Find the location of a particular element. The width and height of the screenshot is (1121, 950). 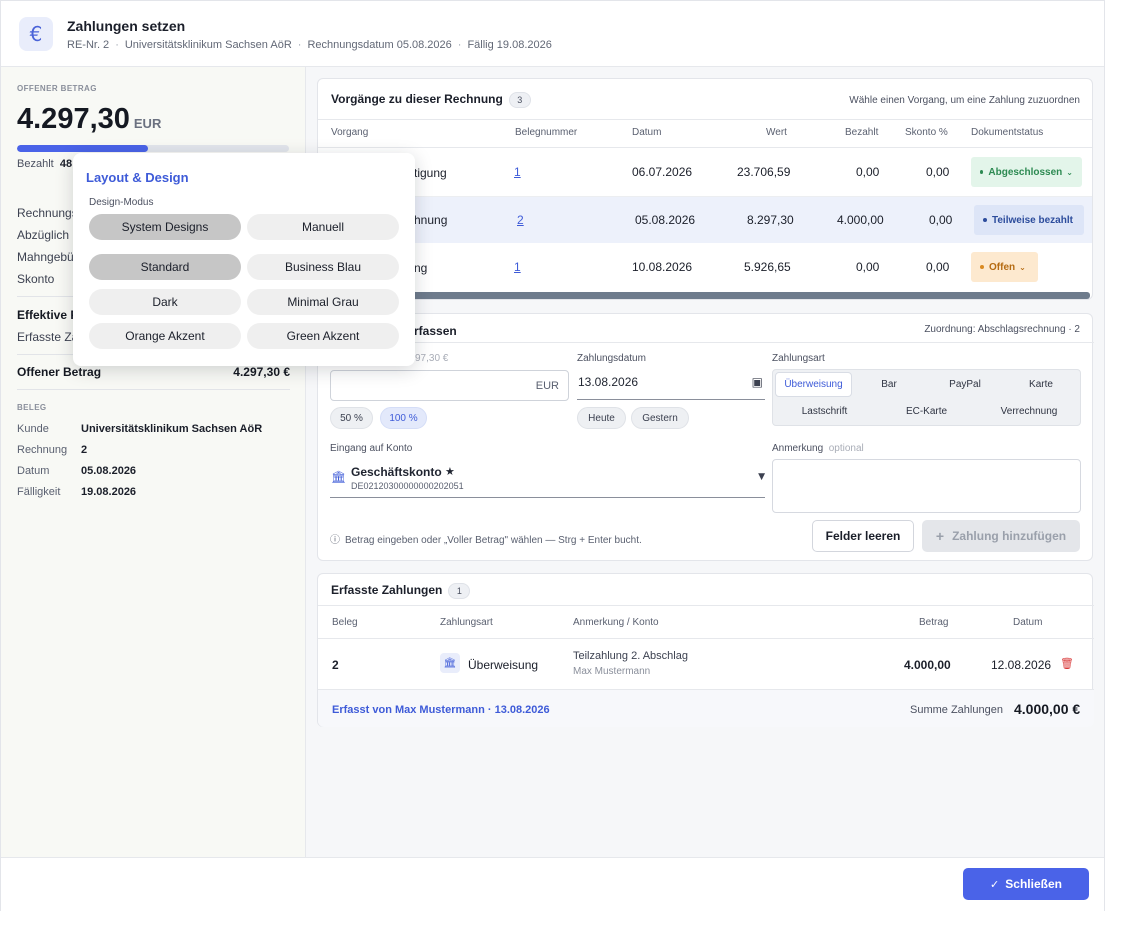

clear-fields-button: Felder leeren is located at coordinates (863, 536).